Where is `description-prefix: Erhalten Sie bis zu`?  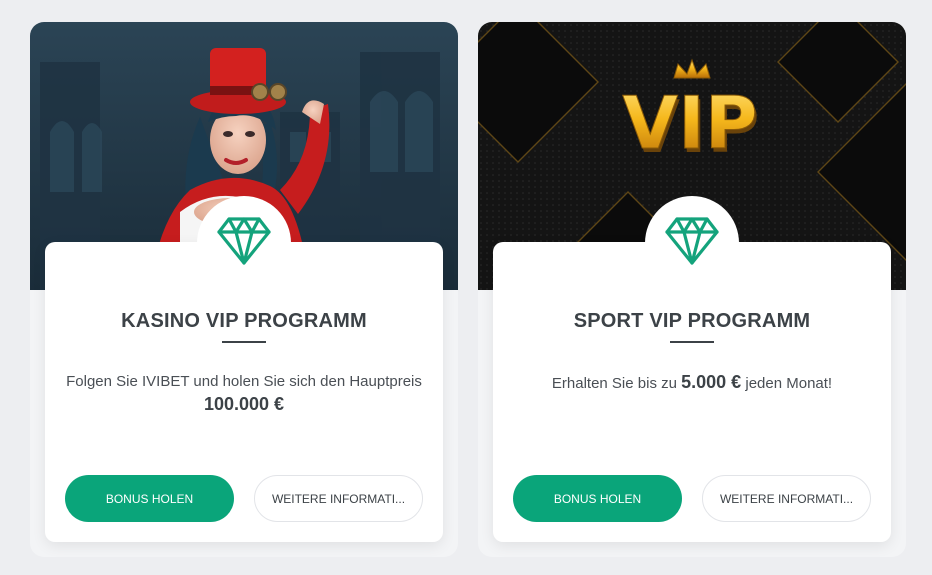 description-prefix: Erhalten Sie bis zu is located at coordinates (614, 383).